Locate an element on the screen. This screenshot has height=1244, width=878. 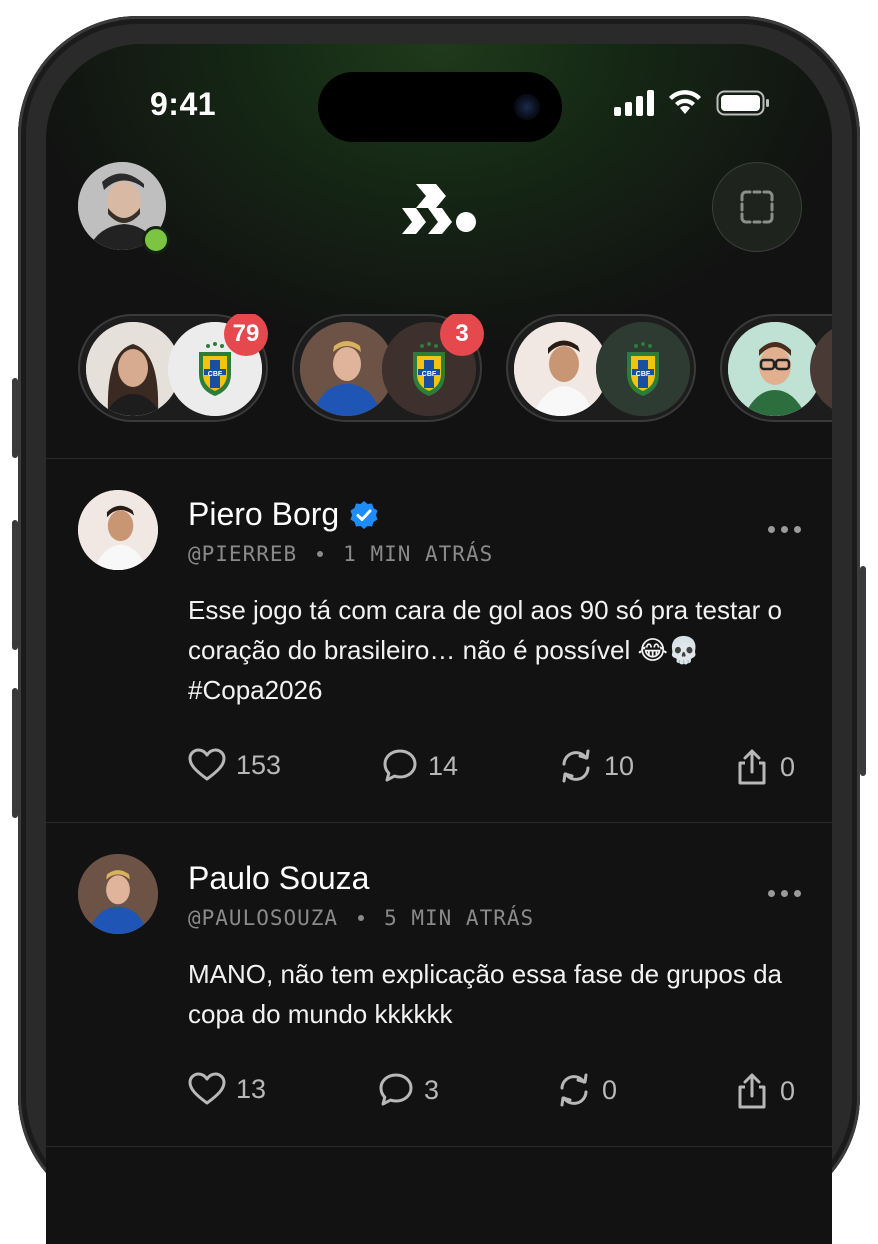
post-author-name: Piero Borg is located at coordinates (263, 514).